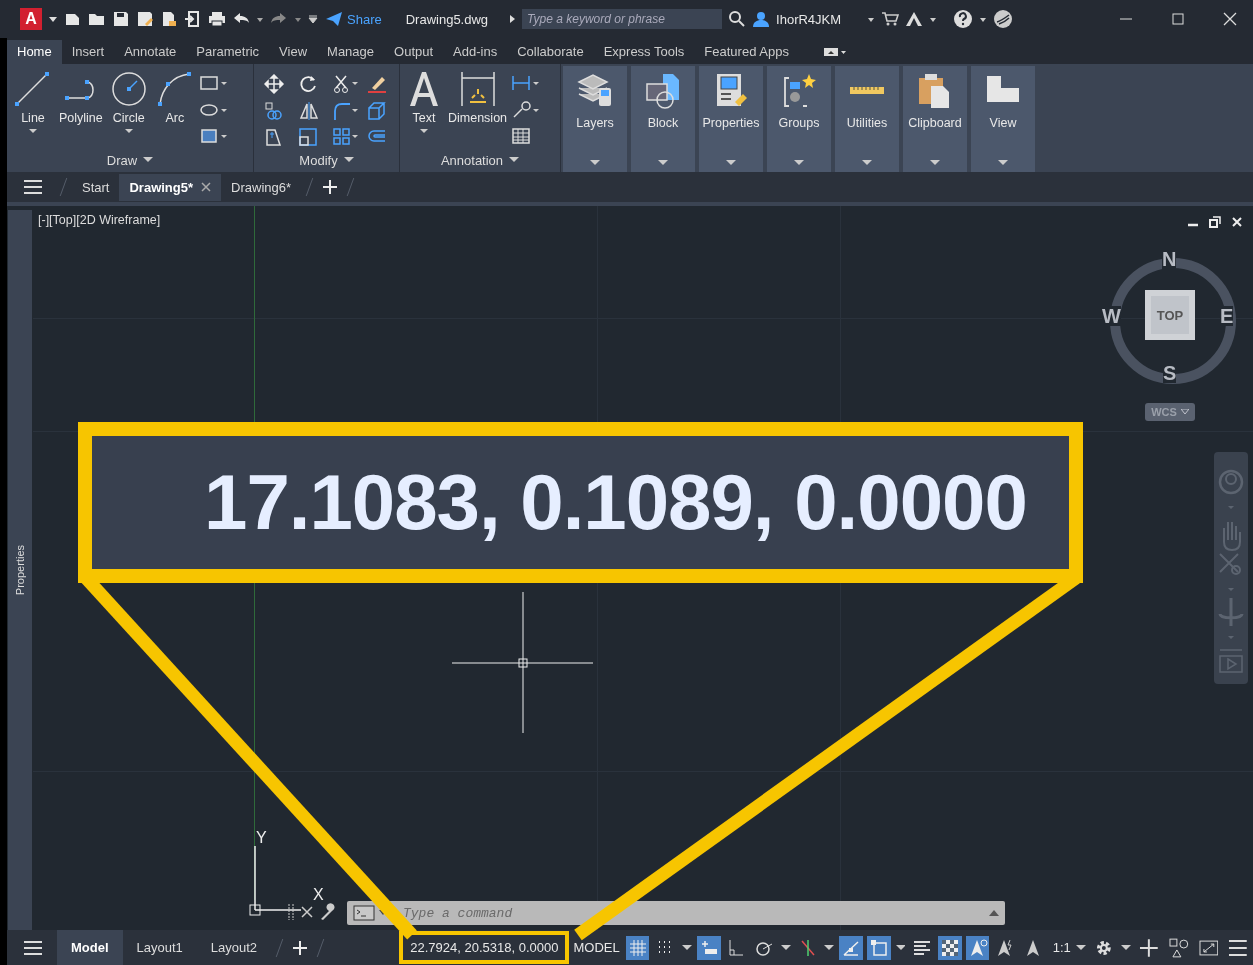  Describe the element at coordinates (128, 108) in the screenshot. I see `tool-button: Circle` at that location.